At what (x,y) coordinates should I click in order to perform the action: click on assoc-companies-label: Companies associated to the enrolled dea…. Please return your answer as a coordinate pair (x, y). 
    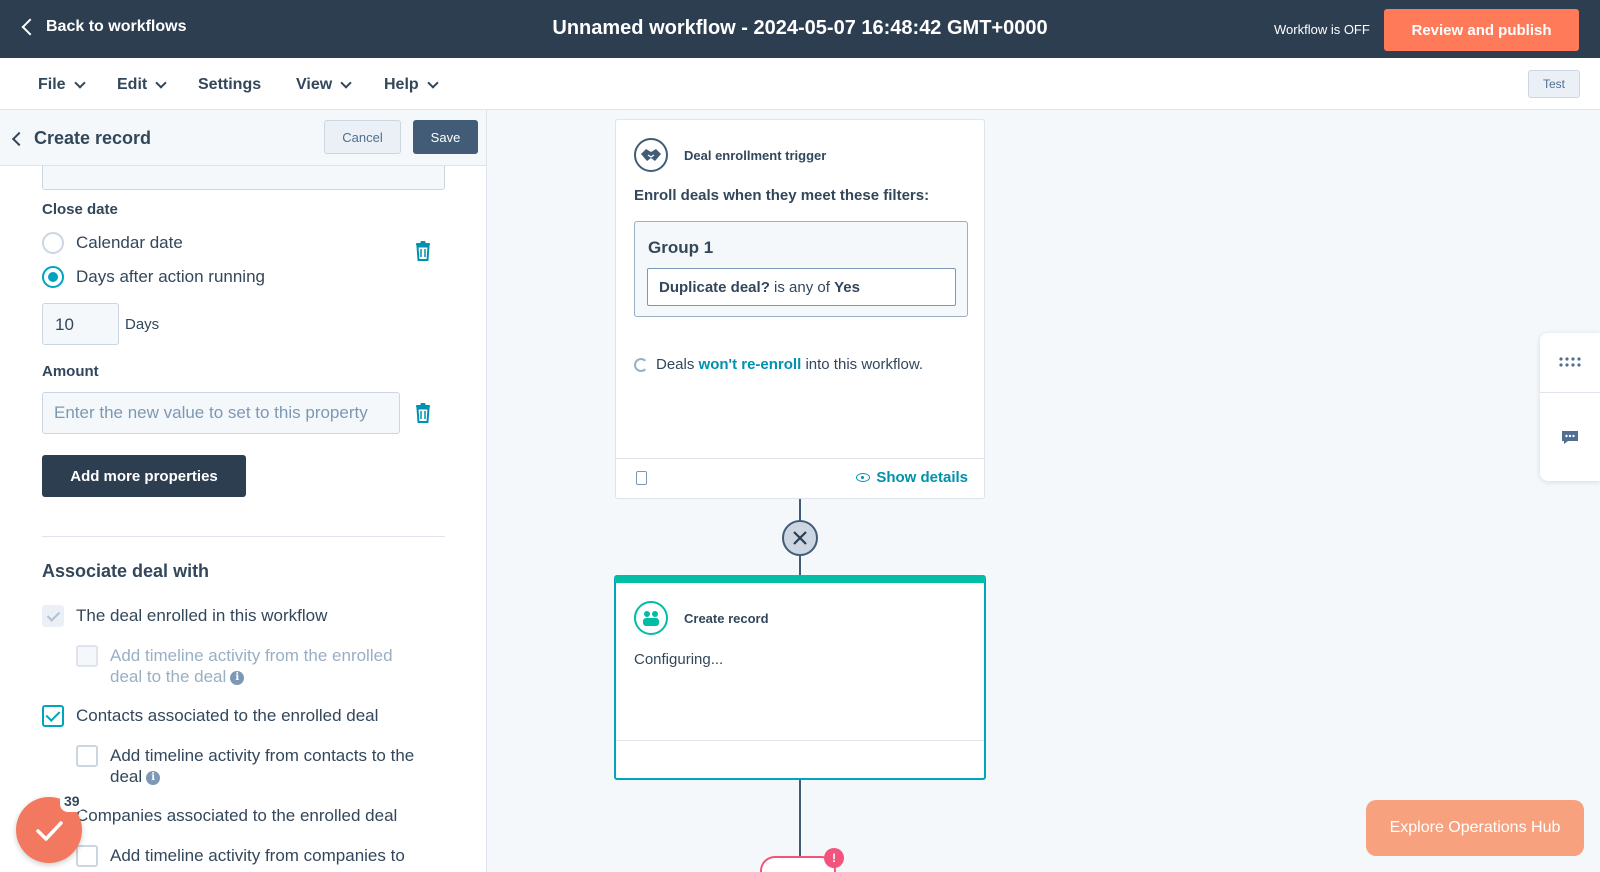
    Looking at the image, I should click on (237, 815).